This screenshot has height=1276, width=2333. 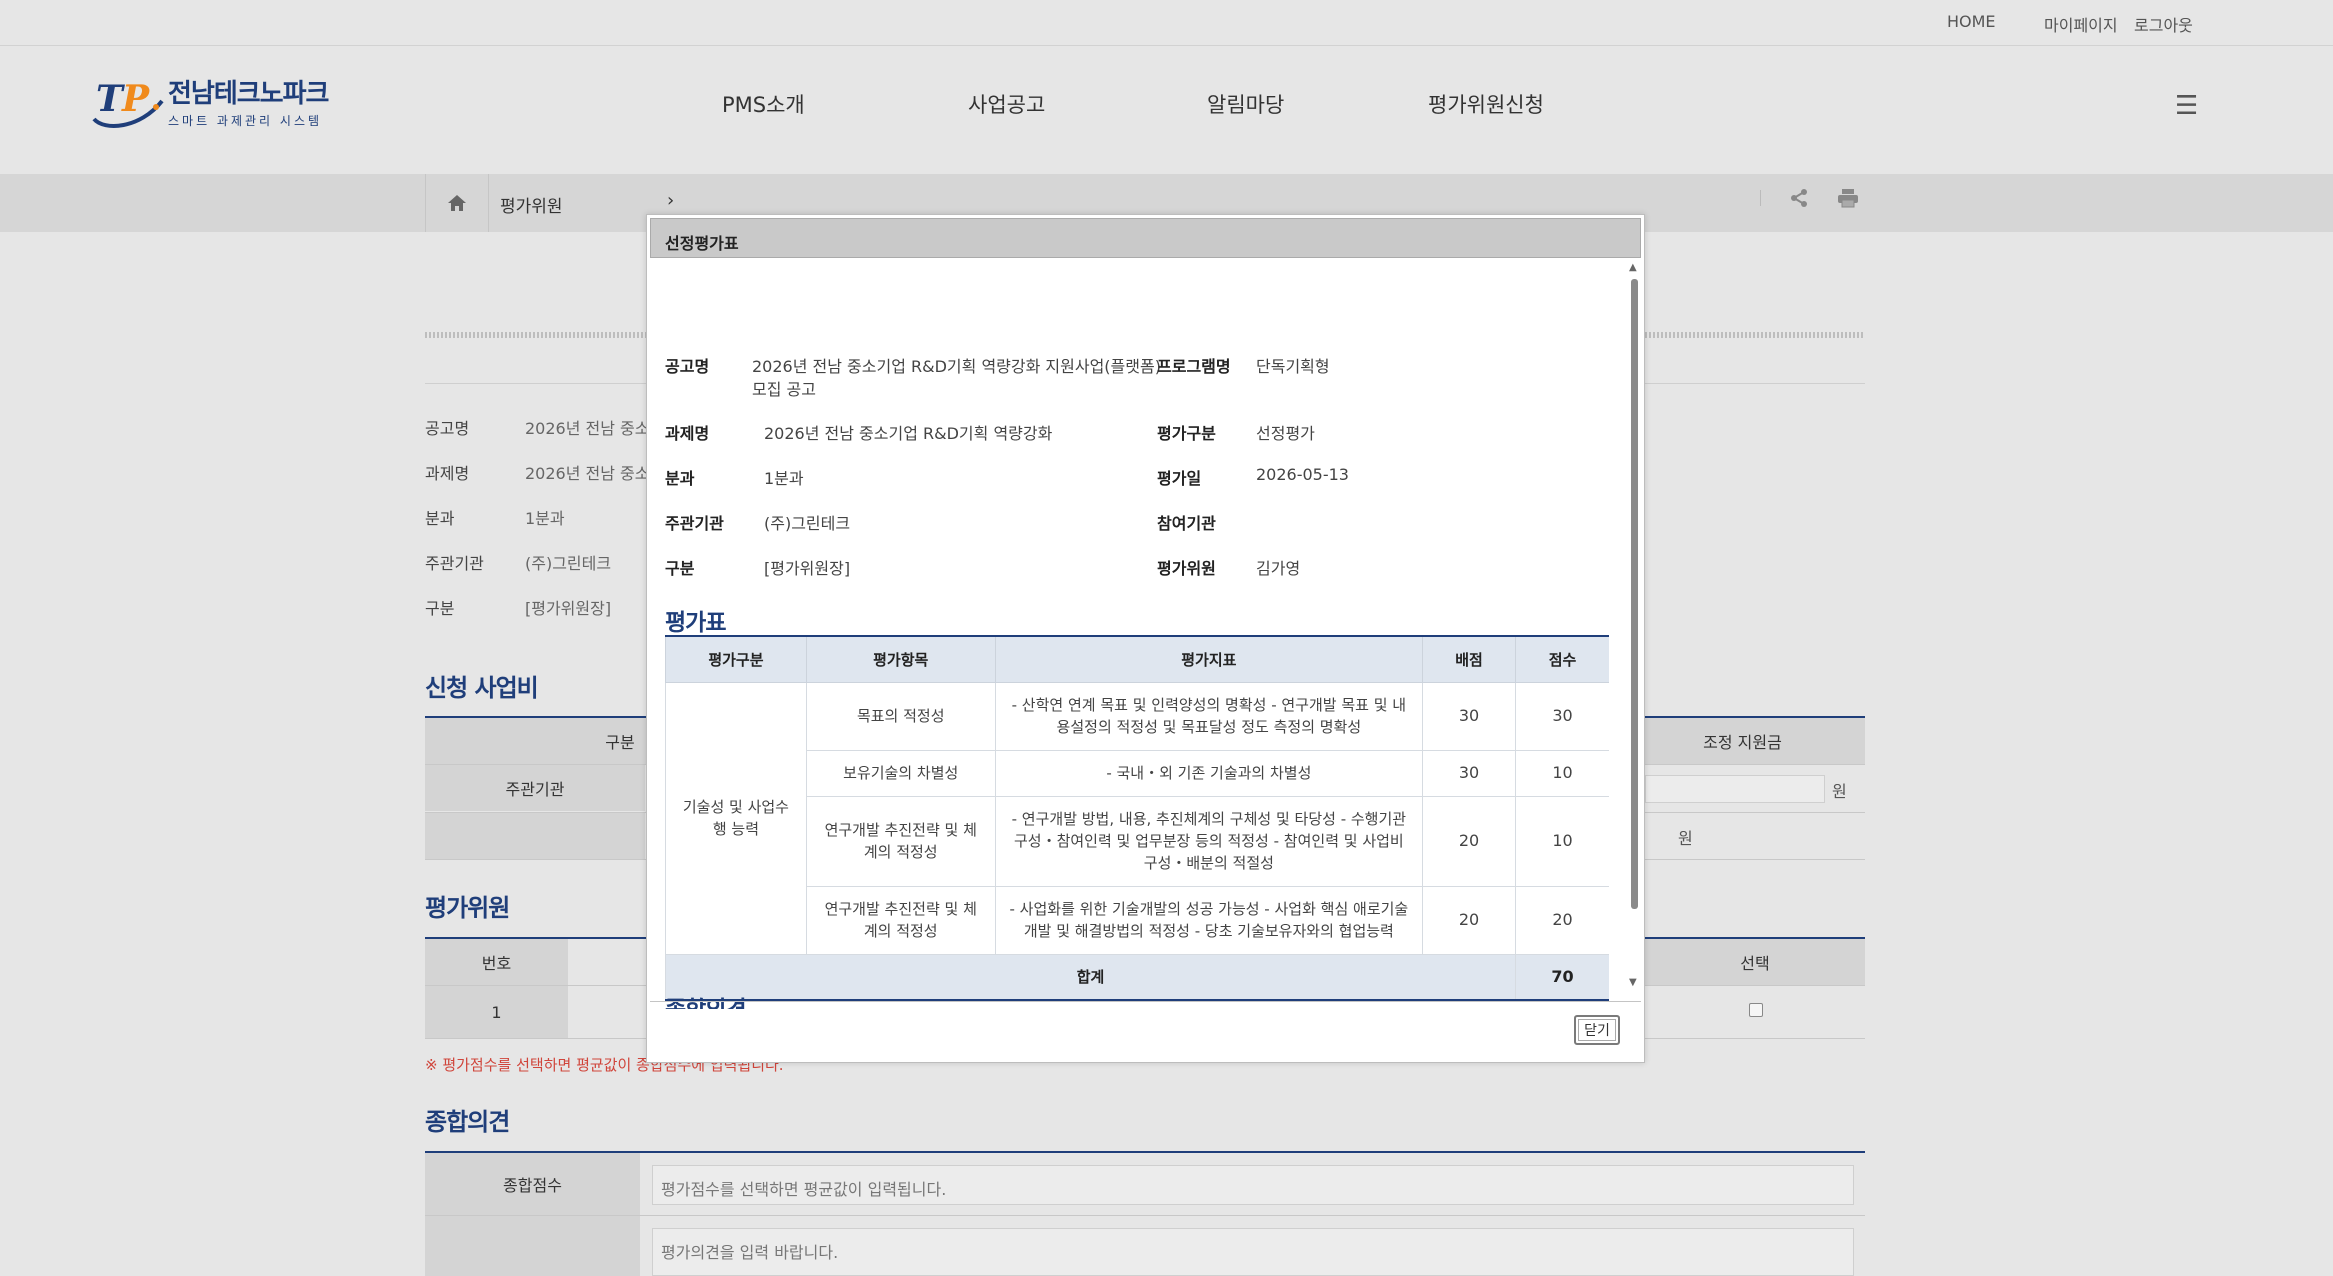 What do you see at coordinates (670, 200) in the screenshot?
I see `breadcrumb-arrow: ›` at bounding box center [670, 200].